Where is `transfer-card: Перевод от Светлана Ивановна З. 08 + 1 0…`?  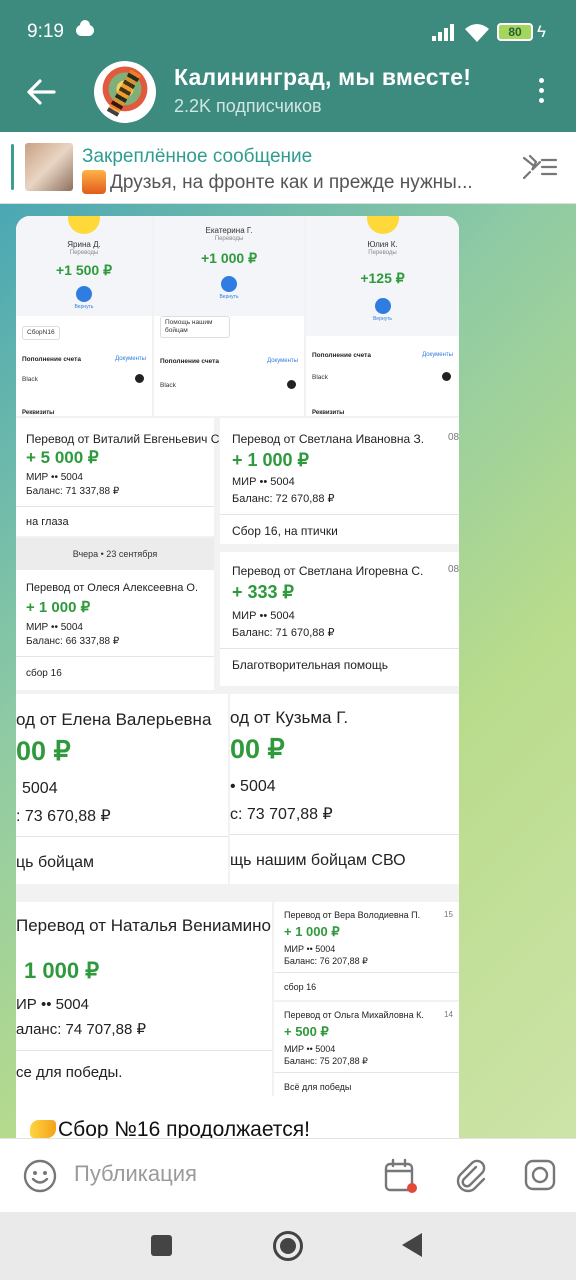 transfer-card: Перевод от Светлана Ивановна З. 08 + 1 0… is located at coordinates (339, 481).